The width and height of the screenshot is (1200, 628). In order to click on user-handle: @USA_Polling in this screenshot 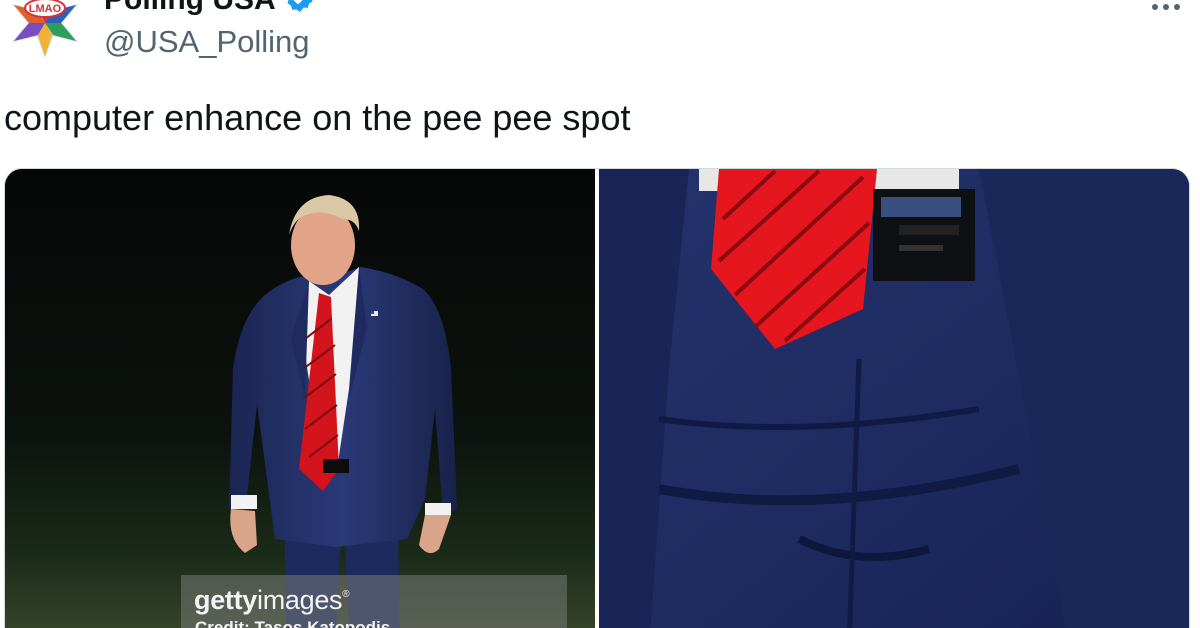, I will do `click(207, 42)`.